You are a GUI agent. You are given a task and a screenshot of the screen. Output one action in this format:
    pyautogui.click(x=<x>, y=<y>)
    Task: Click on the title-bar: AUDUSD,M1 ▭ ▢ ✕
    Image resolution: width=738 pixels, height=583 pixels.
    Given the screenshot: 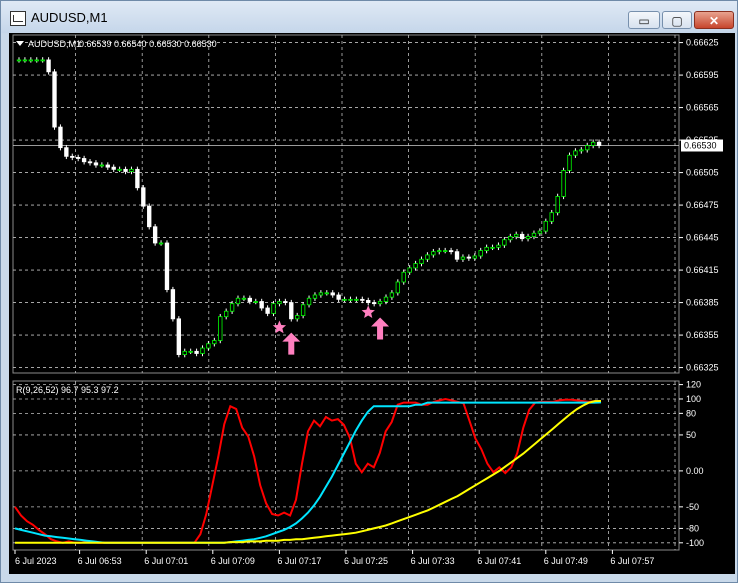 What is the action you would take?
    pyautogui.click(x=369, y=17)
    